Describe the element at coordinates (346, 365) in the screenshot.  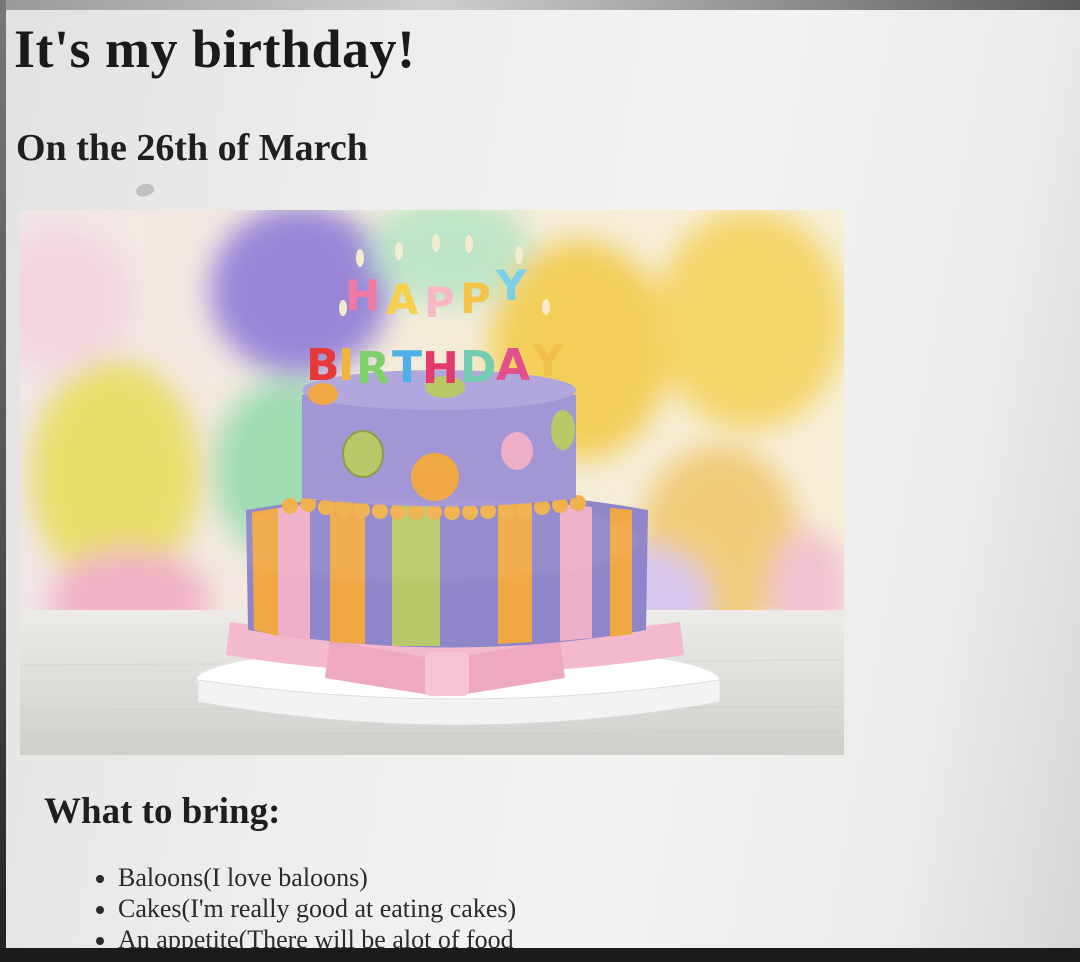
I see `svg-text: I` at that location.